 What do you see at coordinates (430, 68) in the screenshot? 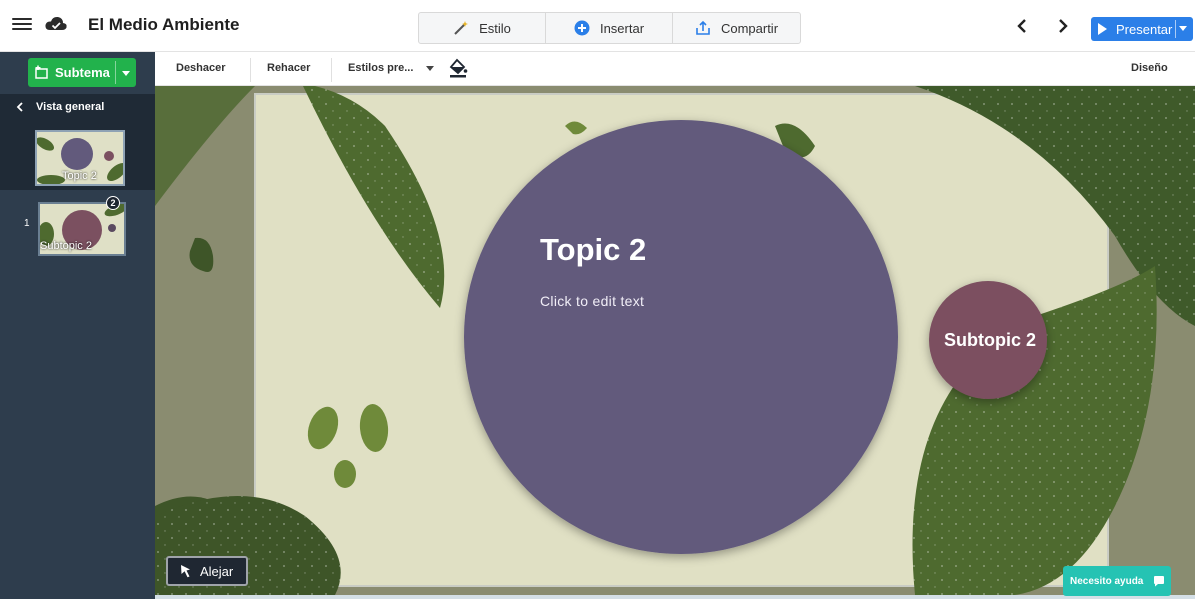
I see `chevron-down-icon` at bounding box center [430, 68].